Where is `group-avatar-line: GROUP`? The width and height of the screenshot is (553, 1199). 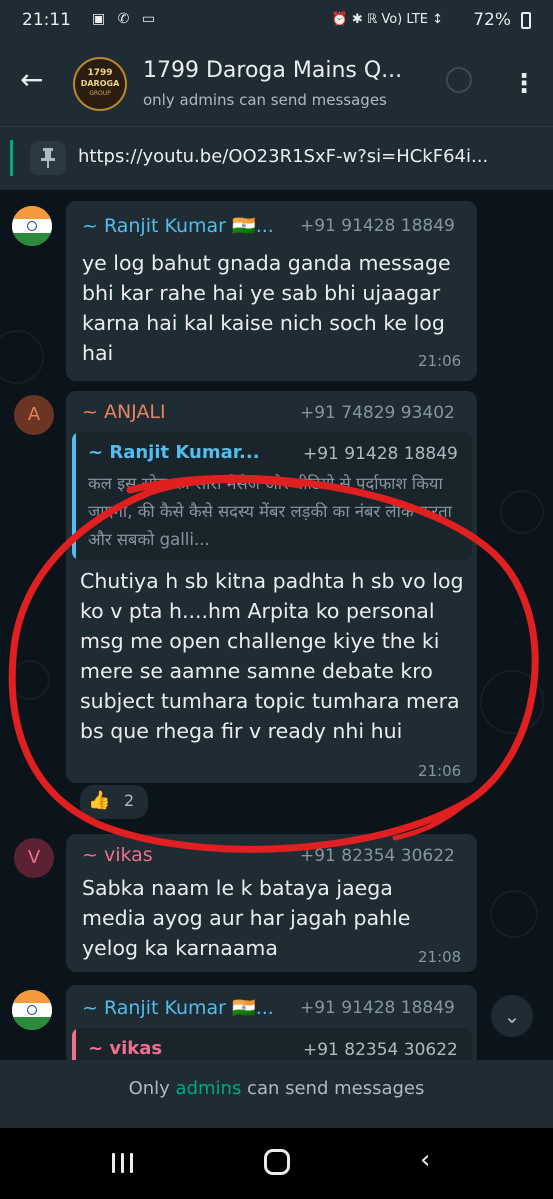 group-avatar-line: GROUP is located at coordinates (100, 93).